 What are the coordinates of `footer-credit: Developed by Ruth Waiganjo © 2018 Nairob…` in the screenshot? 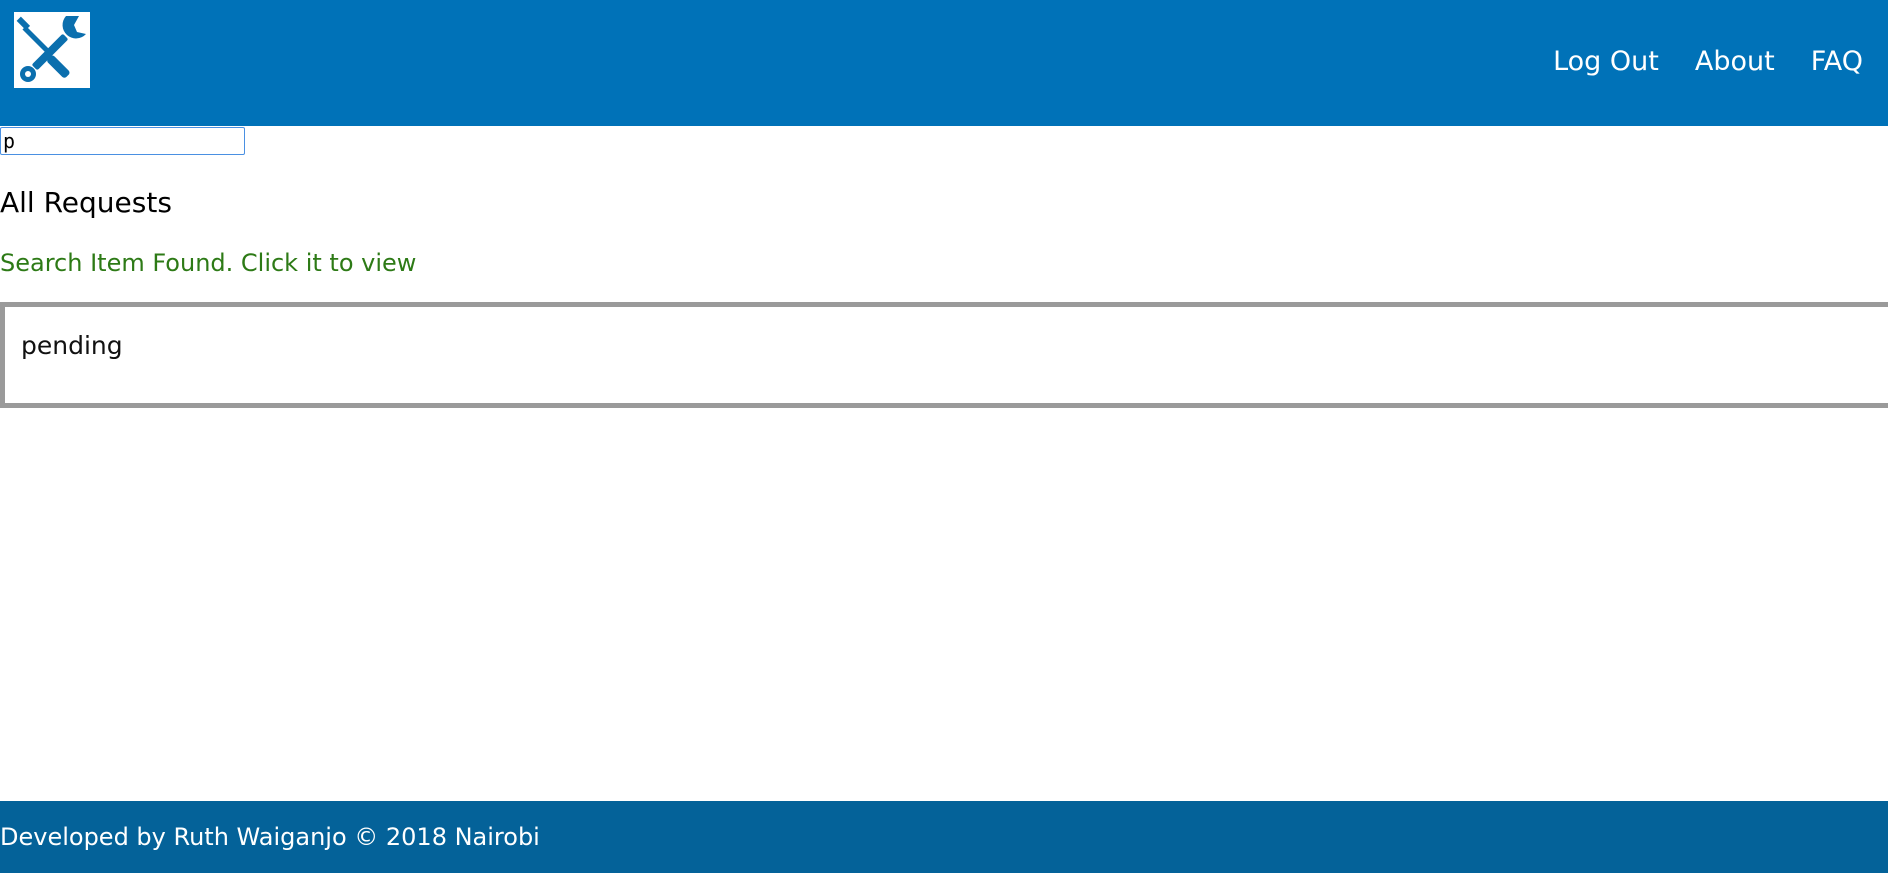 It's located at (270, 837).